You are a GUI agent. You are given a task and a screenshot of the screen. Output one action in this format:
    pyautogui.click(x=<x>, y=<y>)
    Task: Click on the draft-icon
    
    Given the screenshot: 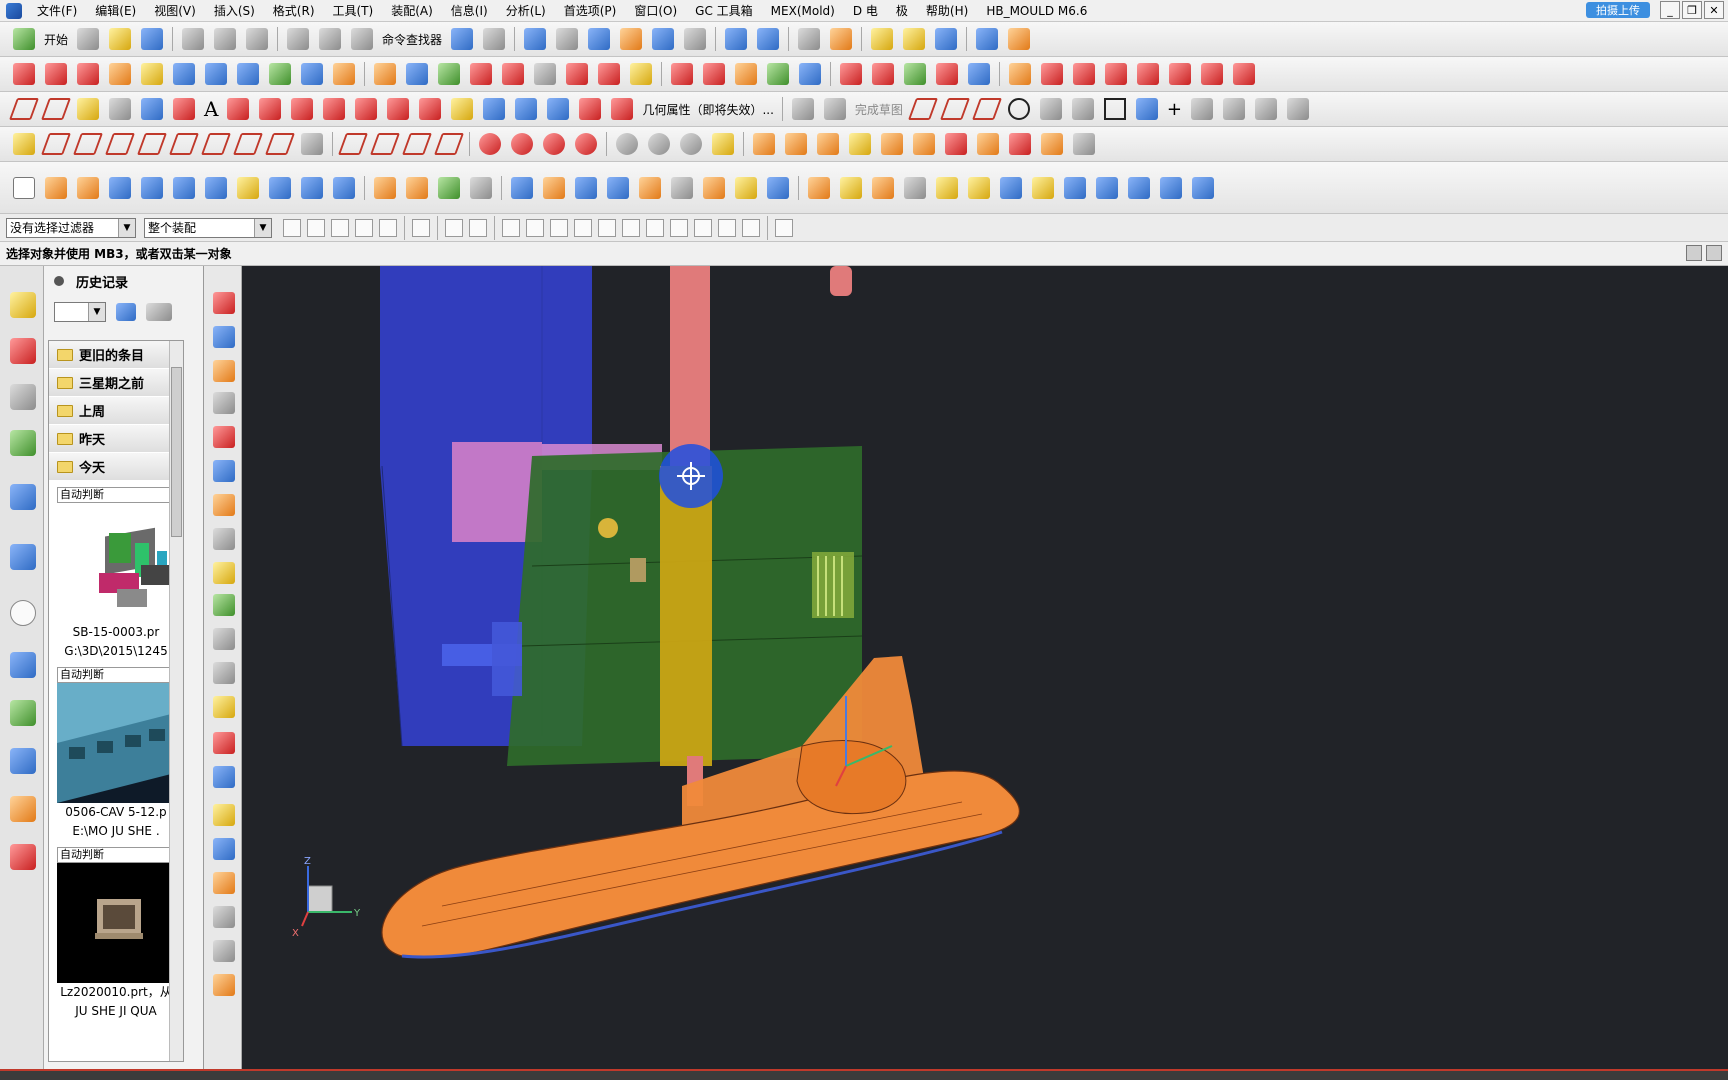 What is the action you would take?
    pyautogui.click(x=682, y=74)
    